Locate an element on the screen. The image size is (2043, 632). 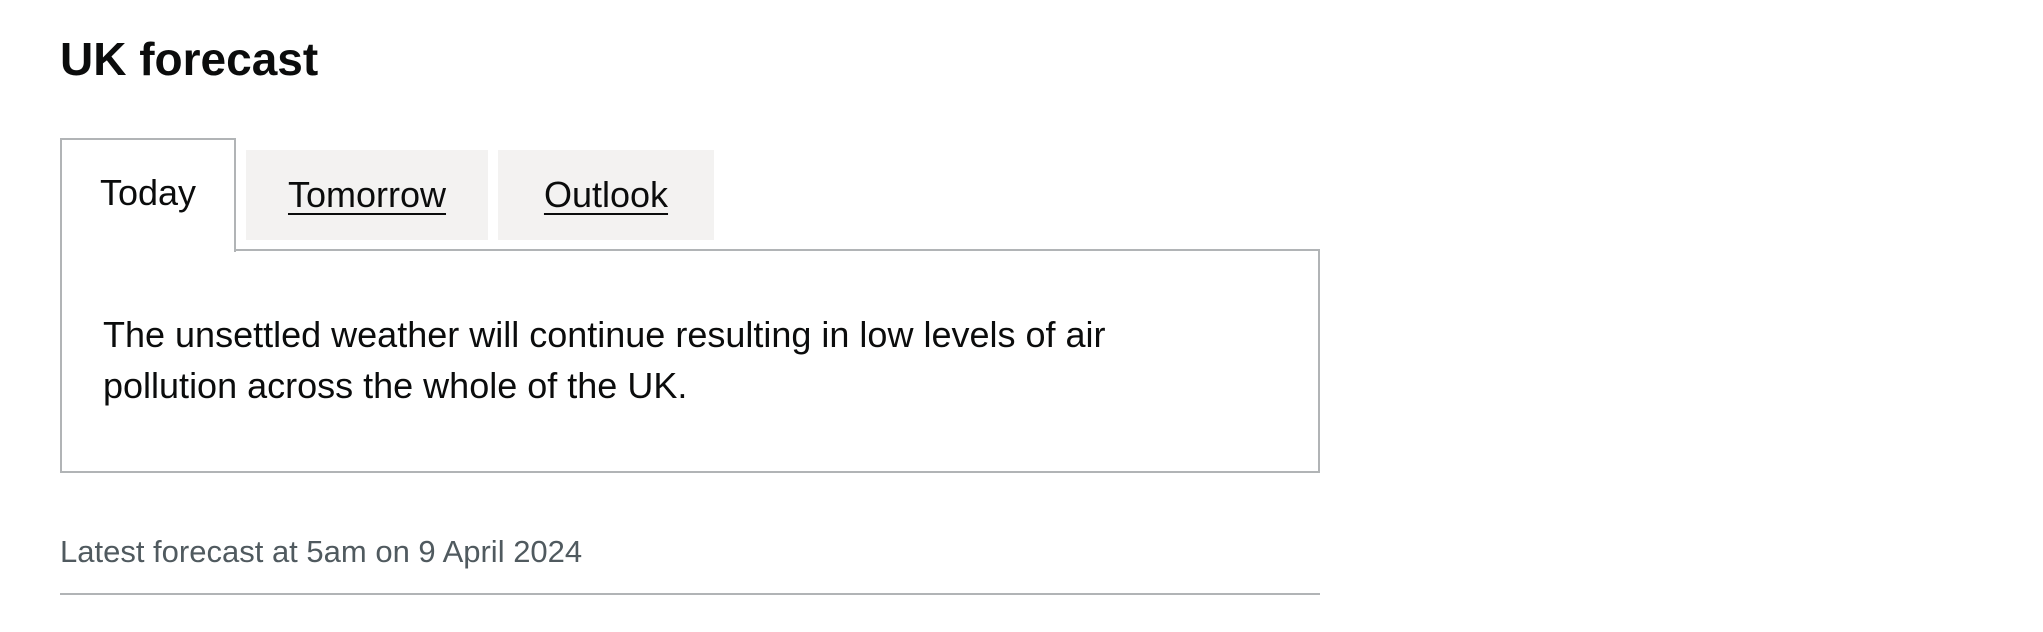
section-divider is located at coordinates (690, 594).